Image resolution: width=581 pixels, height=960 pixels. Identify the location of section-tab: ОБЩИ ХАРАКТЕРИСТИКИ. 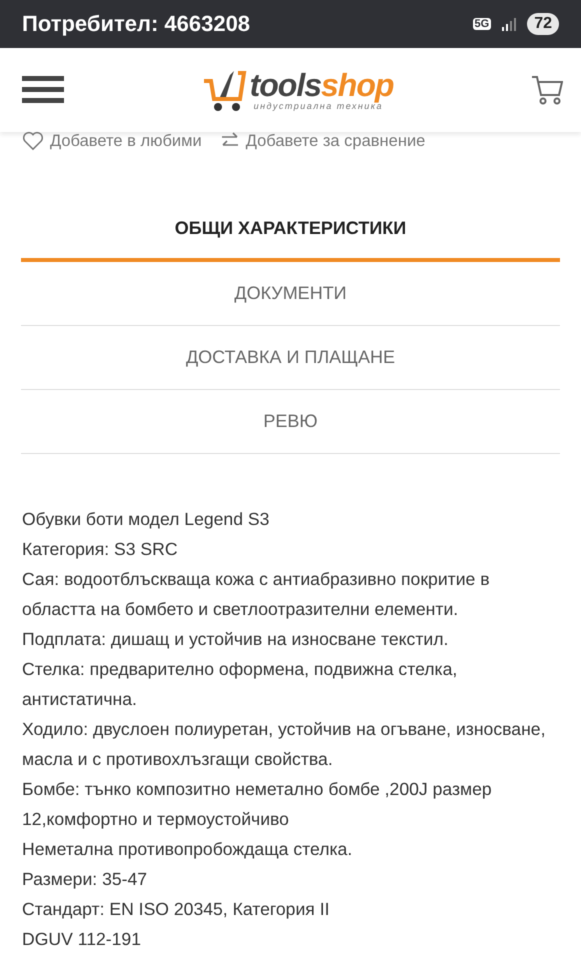
(290, 230).